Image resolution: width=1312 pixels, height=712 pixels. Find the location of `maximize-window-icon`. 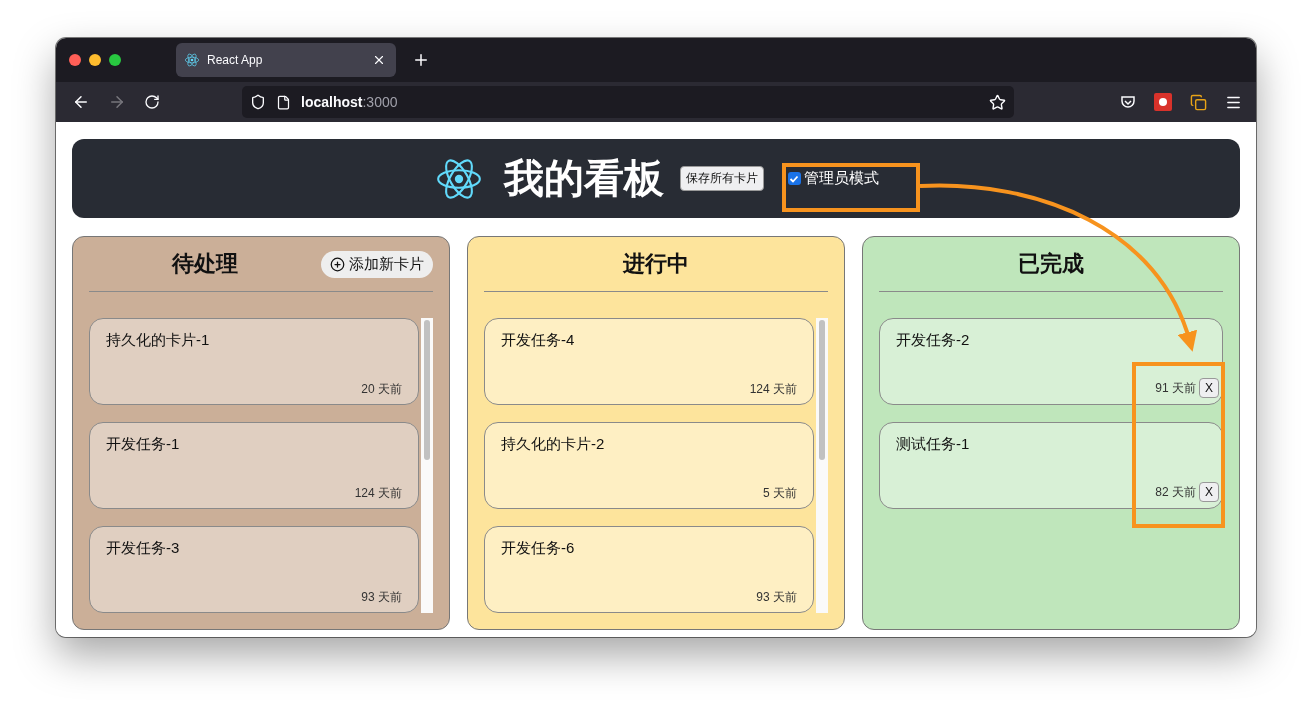

maximize-window-icon is located at coordinates (115, 60).